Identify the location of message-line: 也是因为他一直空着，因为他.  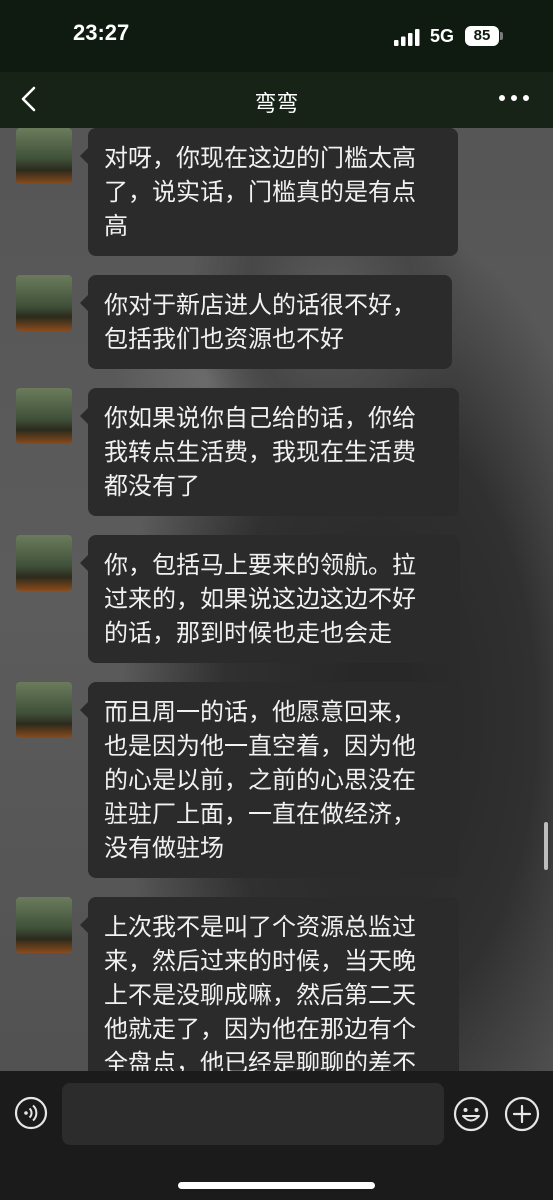
(260, 746).